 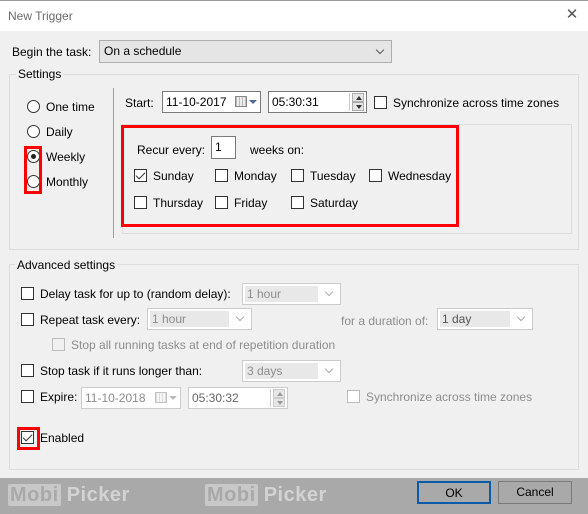 I want to click on repeat-task-checkbox, so click(x=27, y=319).